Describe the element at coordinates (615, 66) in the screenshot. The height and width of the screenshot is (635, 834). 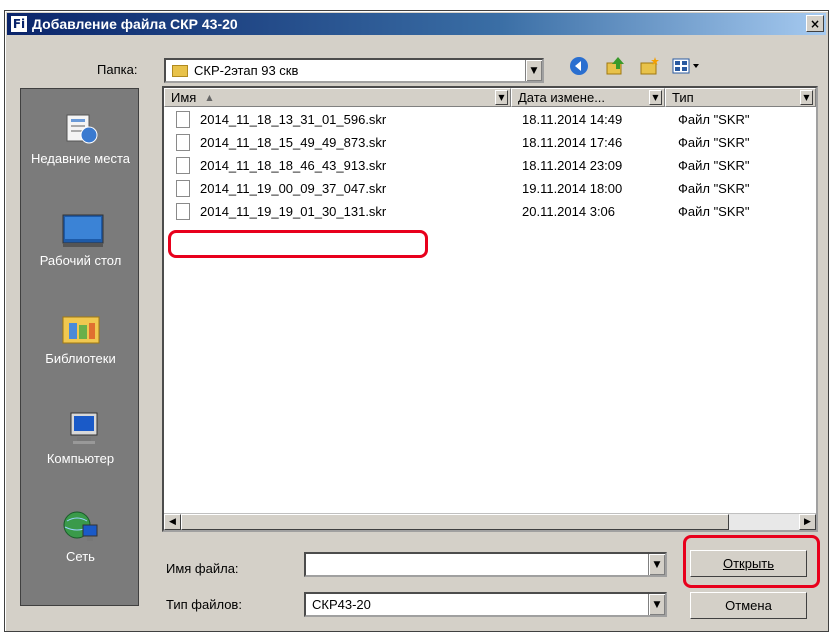
I see `up-folder-icon` at that location.